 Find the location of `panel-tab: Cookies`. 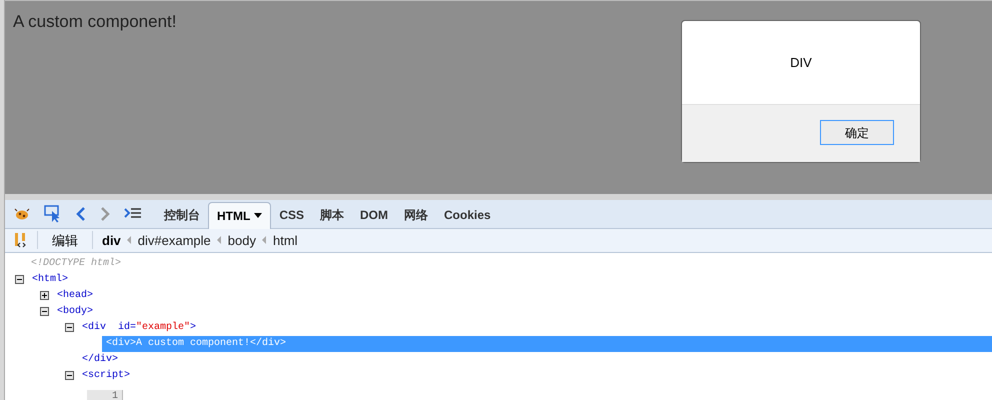

panel-tab: Cookies is located at coordinates (467, 215).